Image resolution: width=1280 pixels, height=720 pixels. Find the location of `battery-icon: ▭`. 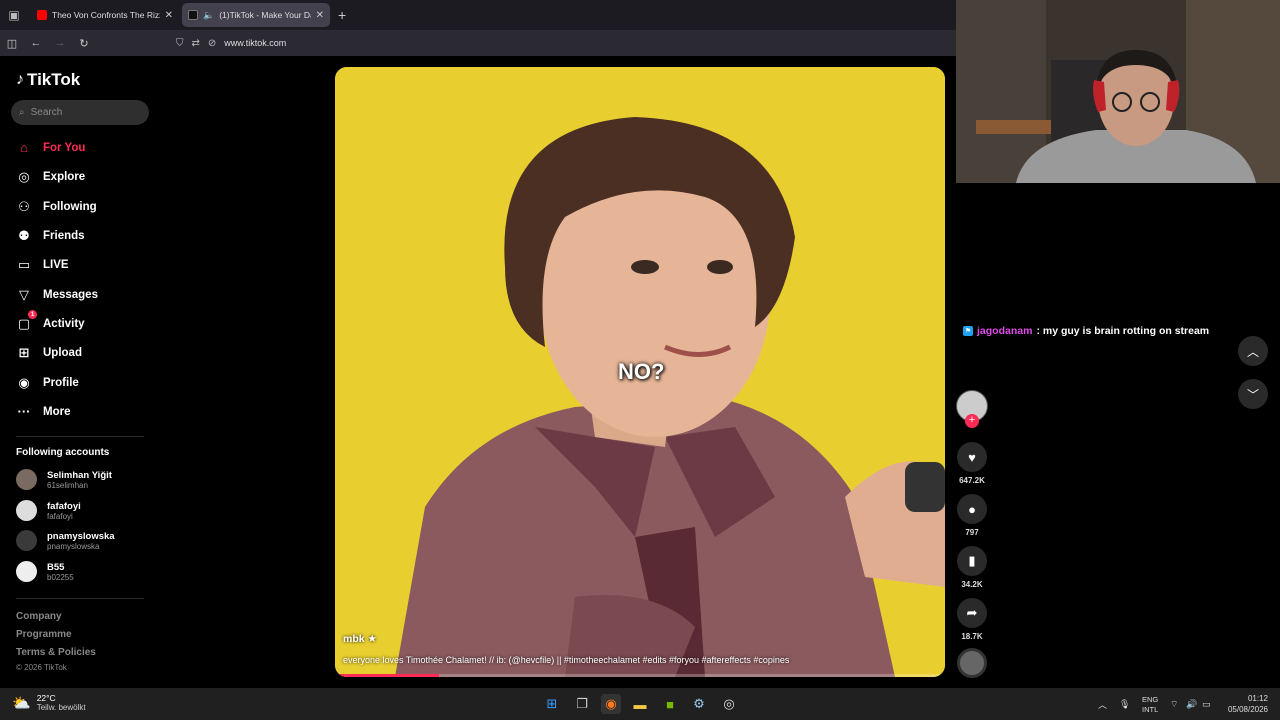

battery-icon: ▭ is located at coordinates (1206, 704).